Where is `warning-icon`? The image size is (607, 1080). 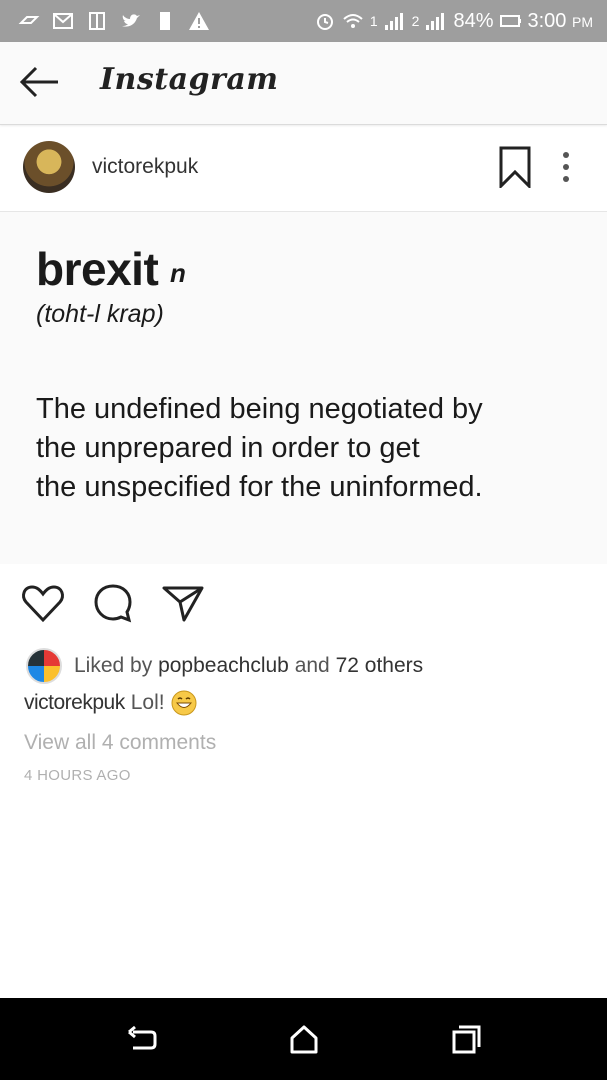 warning-icon is located at coordinates (199, 21).